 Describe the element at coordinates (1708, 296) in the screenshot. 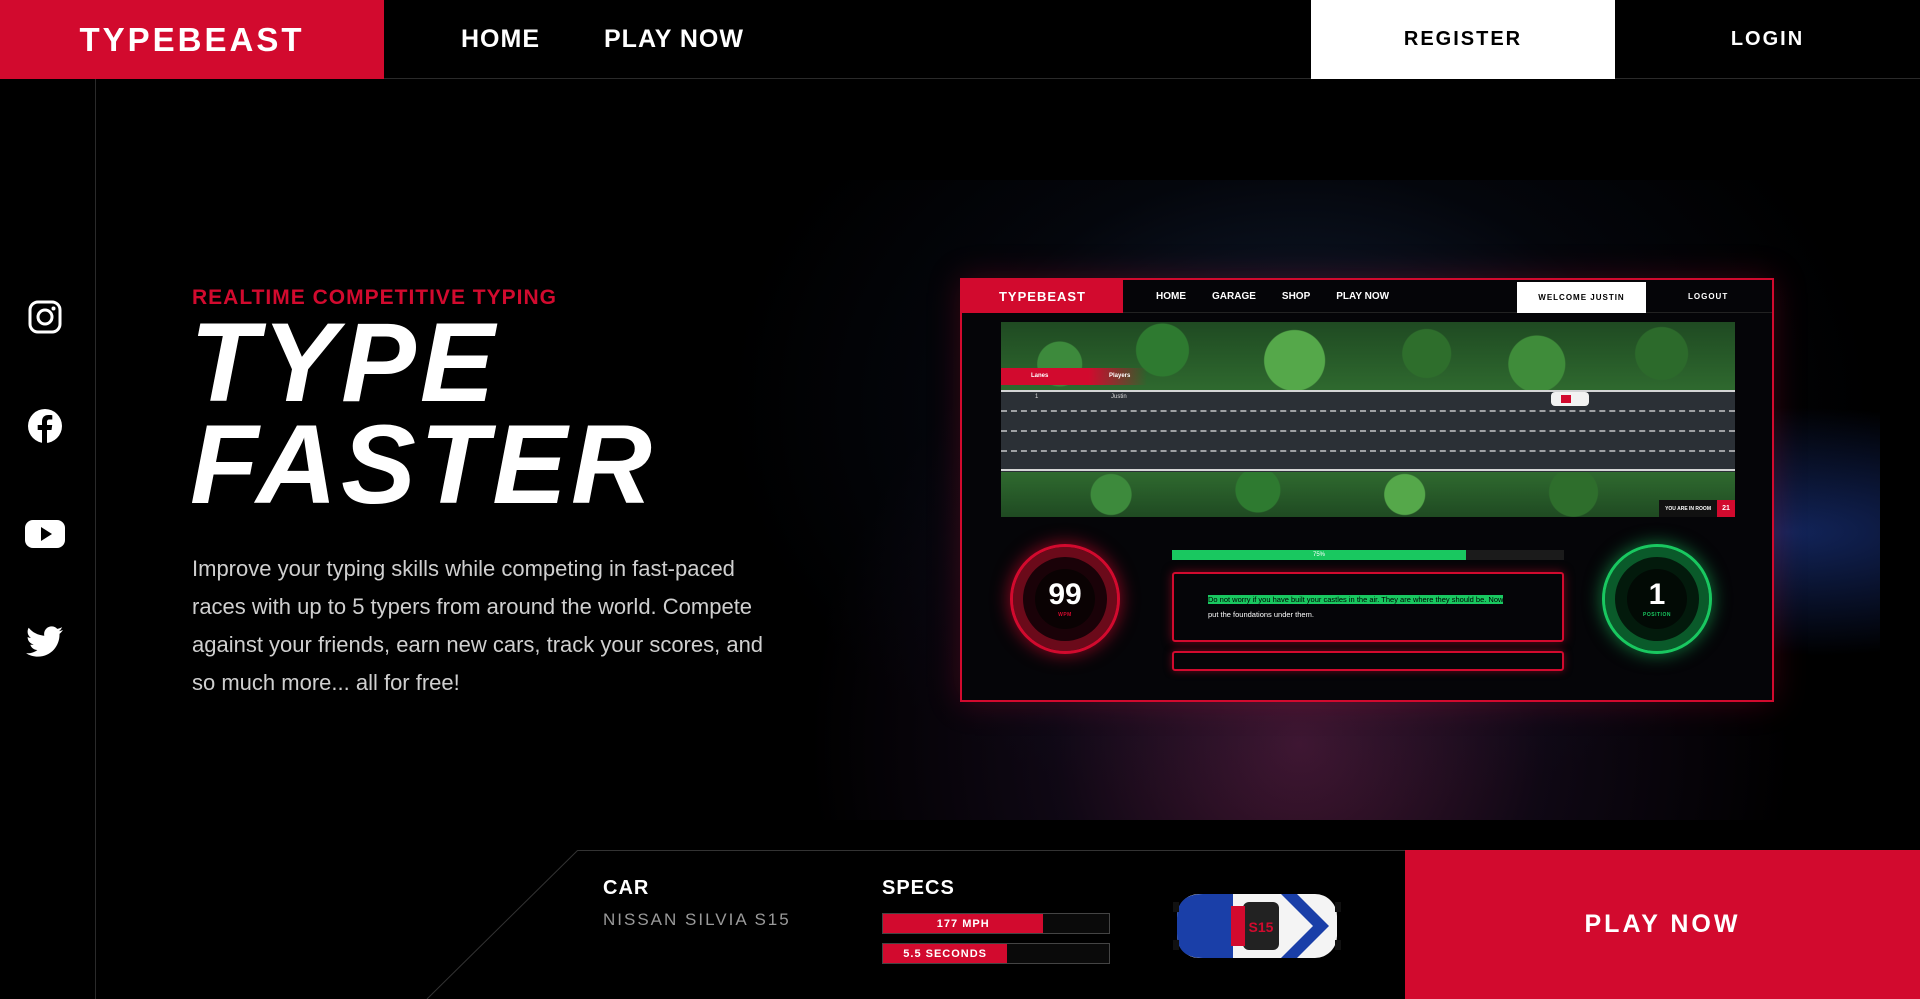

I see `preview-logout: LOGOUT` at that location.